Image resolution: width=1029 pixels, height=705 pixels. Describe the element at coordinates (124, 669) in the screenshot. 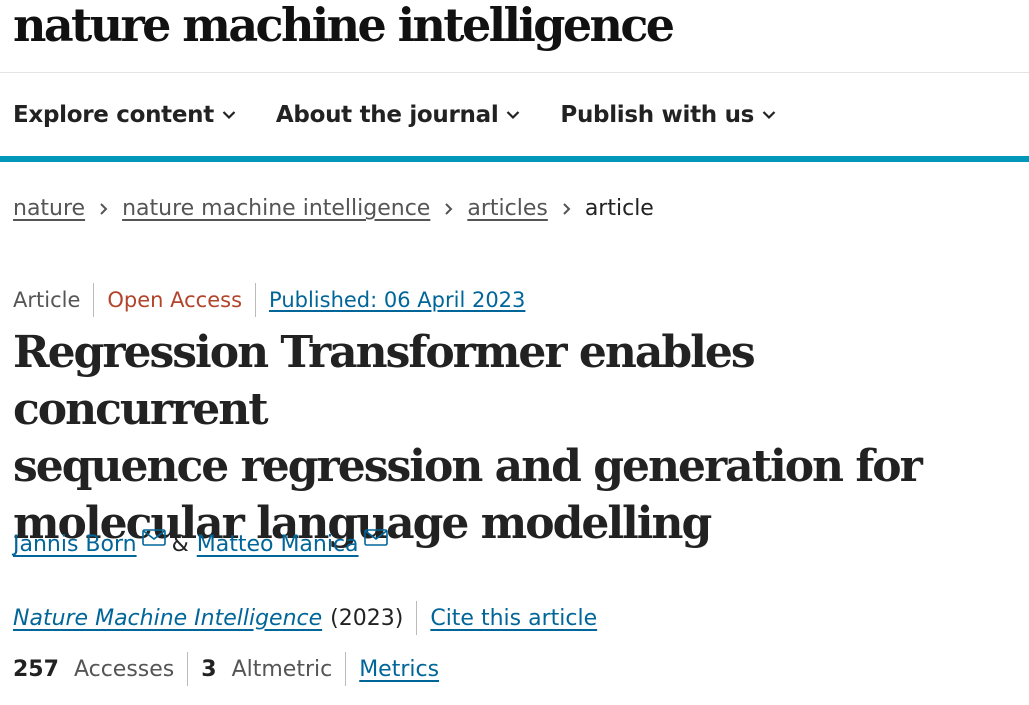

I see `accesses-label: Accesses` at that location.